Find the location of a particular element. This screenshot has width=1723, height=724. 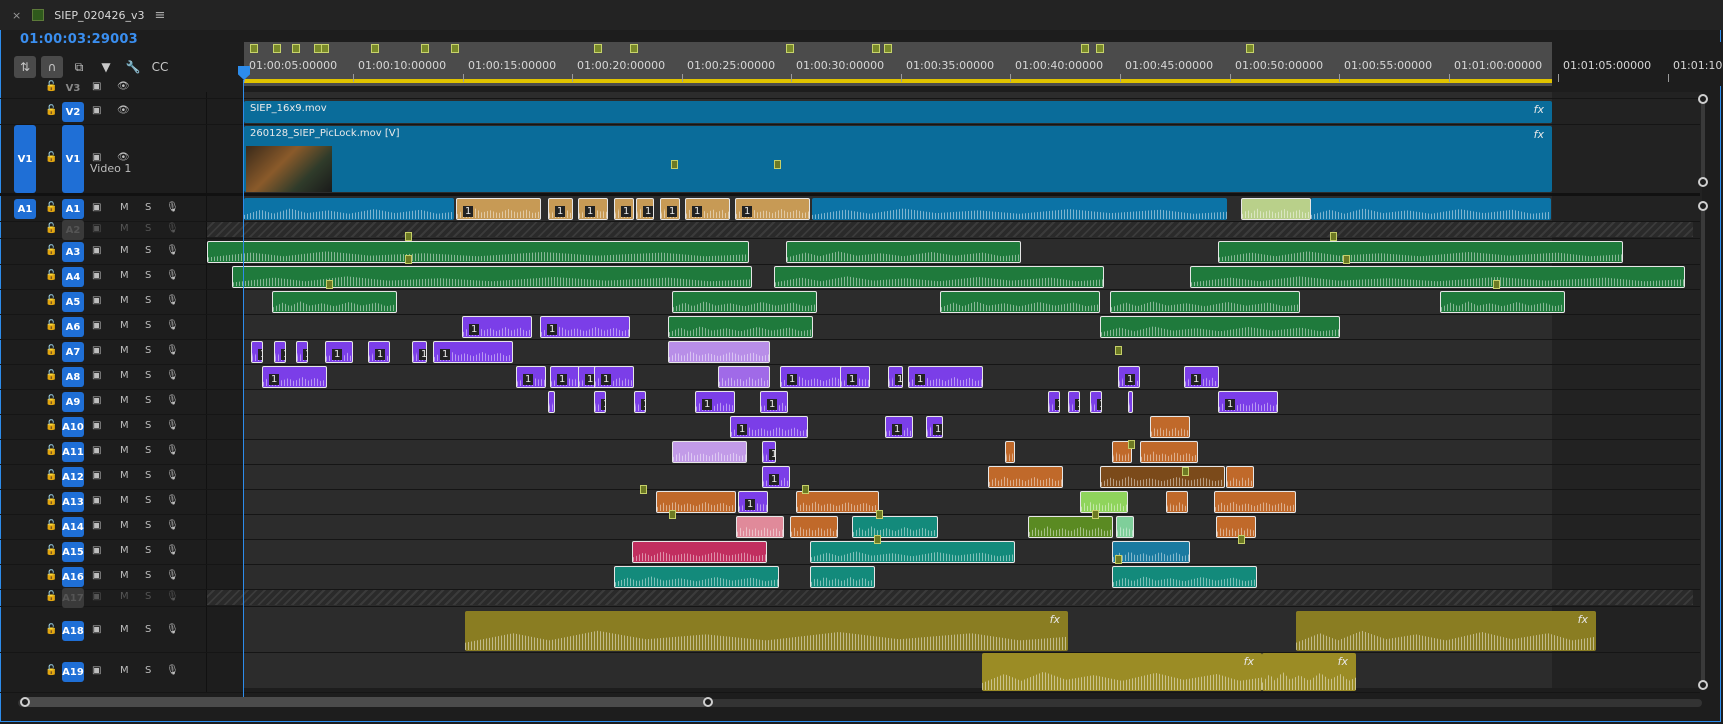

video-vertical-scrollbar is located at coordinates (1703, 141).